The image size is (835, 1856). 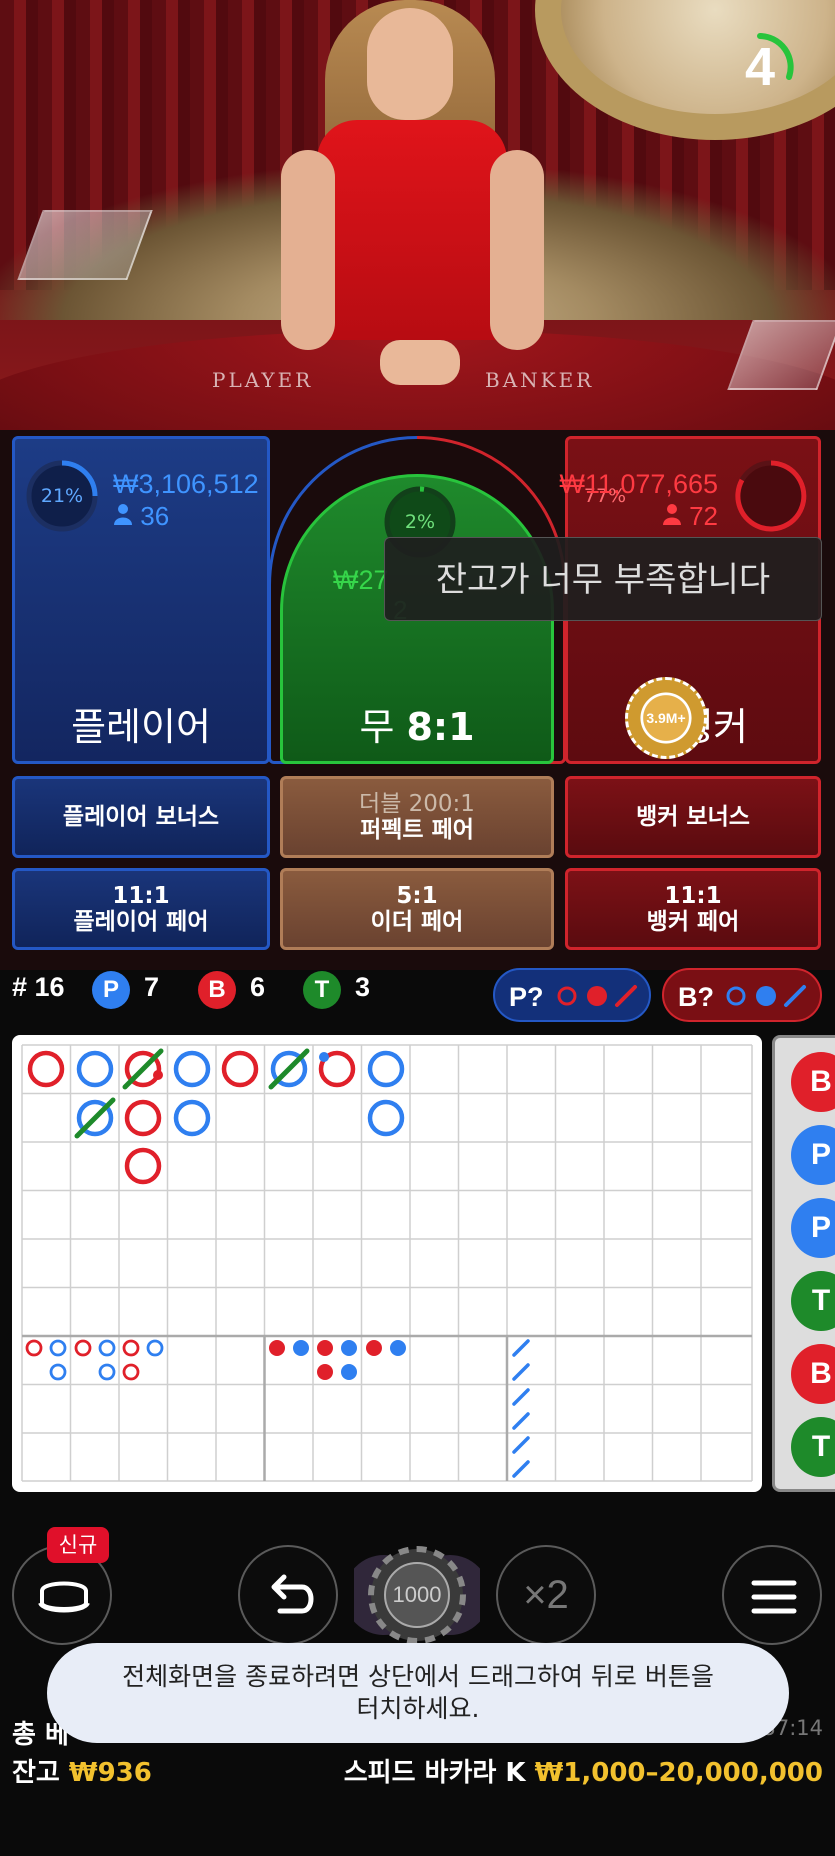 What do you see at coordinates (434, 1773) in the screenshot?
I see `table-name: 스피드 바카라 K` at bounding box center [434, 1773].